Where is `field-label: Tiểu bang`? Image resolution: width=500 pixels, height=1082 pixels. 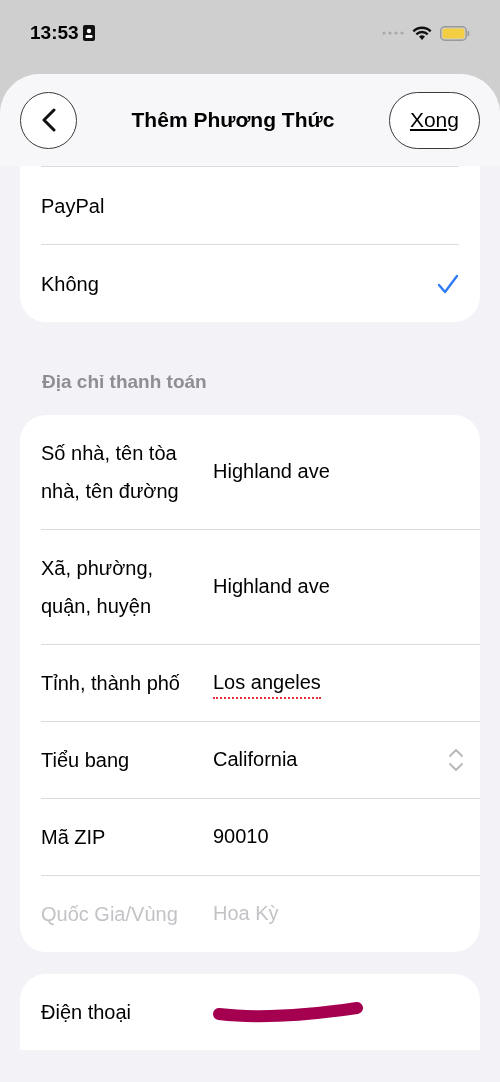 field-label: Tiểu bang is located at coordinates (86, 760).